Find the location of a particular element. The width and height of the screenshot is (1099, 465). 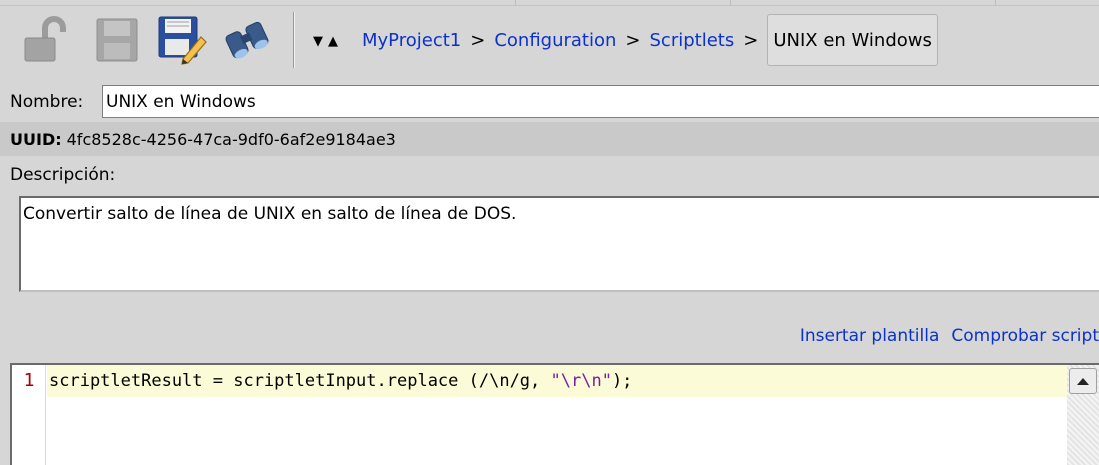

code-text-end: ); is located at coordinates (622, 381).